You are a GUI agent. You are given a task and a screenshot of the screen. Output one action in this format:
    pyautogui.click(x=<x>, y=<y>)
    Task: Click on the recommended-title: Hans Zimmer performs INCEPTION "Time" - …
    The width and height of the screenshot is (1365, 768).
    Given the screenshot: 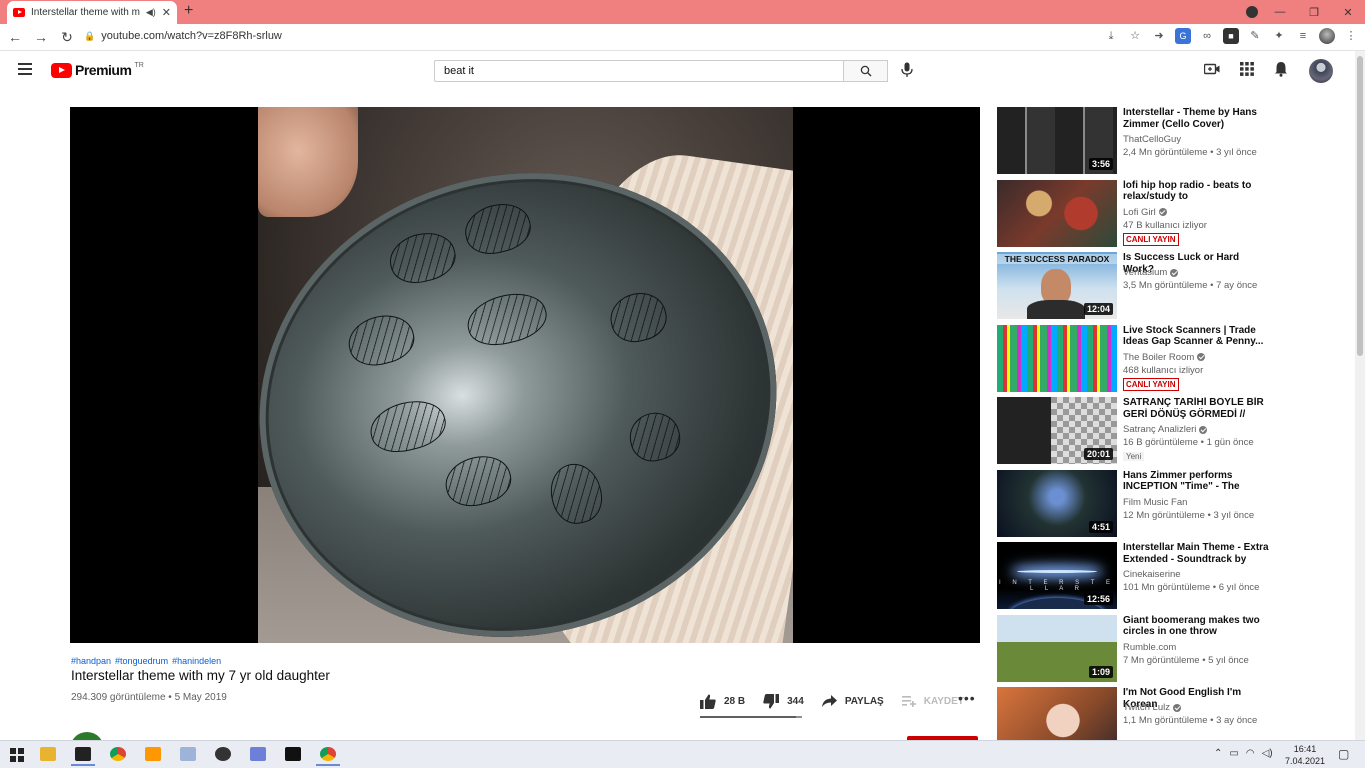 What is the action you would take?
    pyautogui.click(x=1197, y=481)
    